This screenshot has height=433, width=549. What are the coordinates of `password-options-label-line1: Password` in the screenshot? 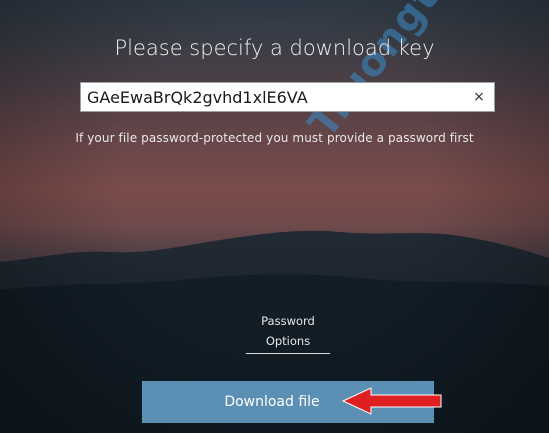 It's located at (288, 321).